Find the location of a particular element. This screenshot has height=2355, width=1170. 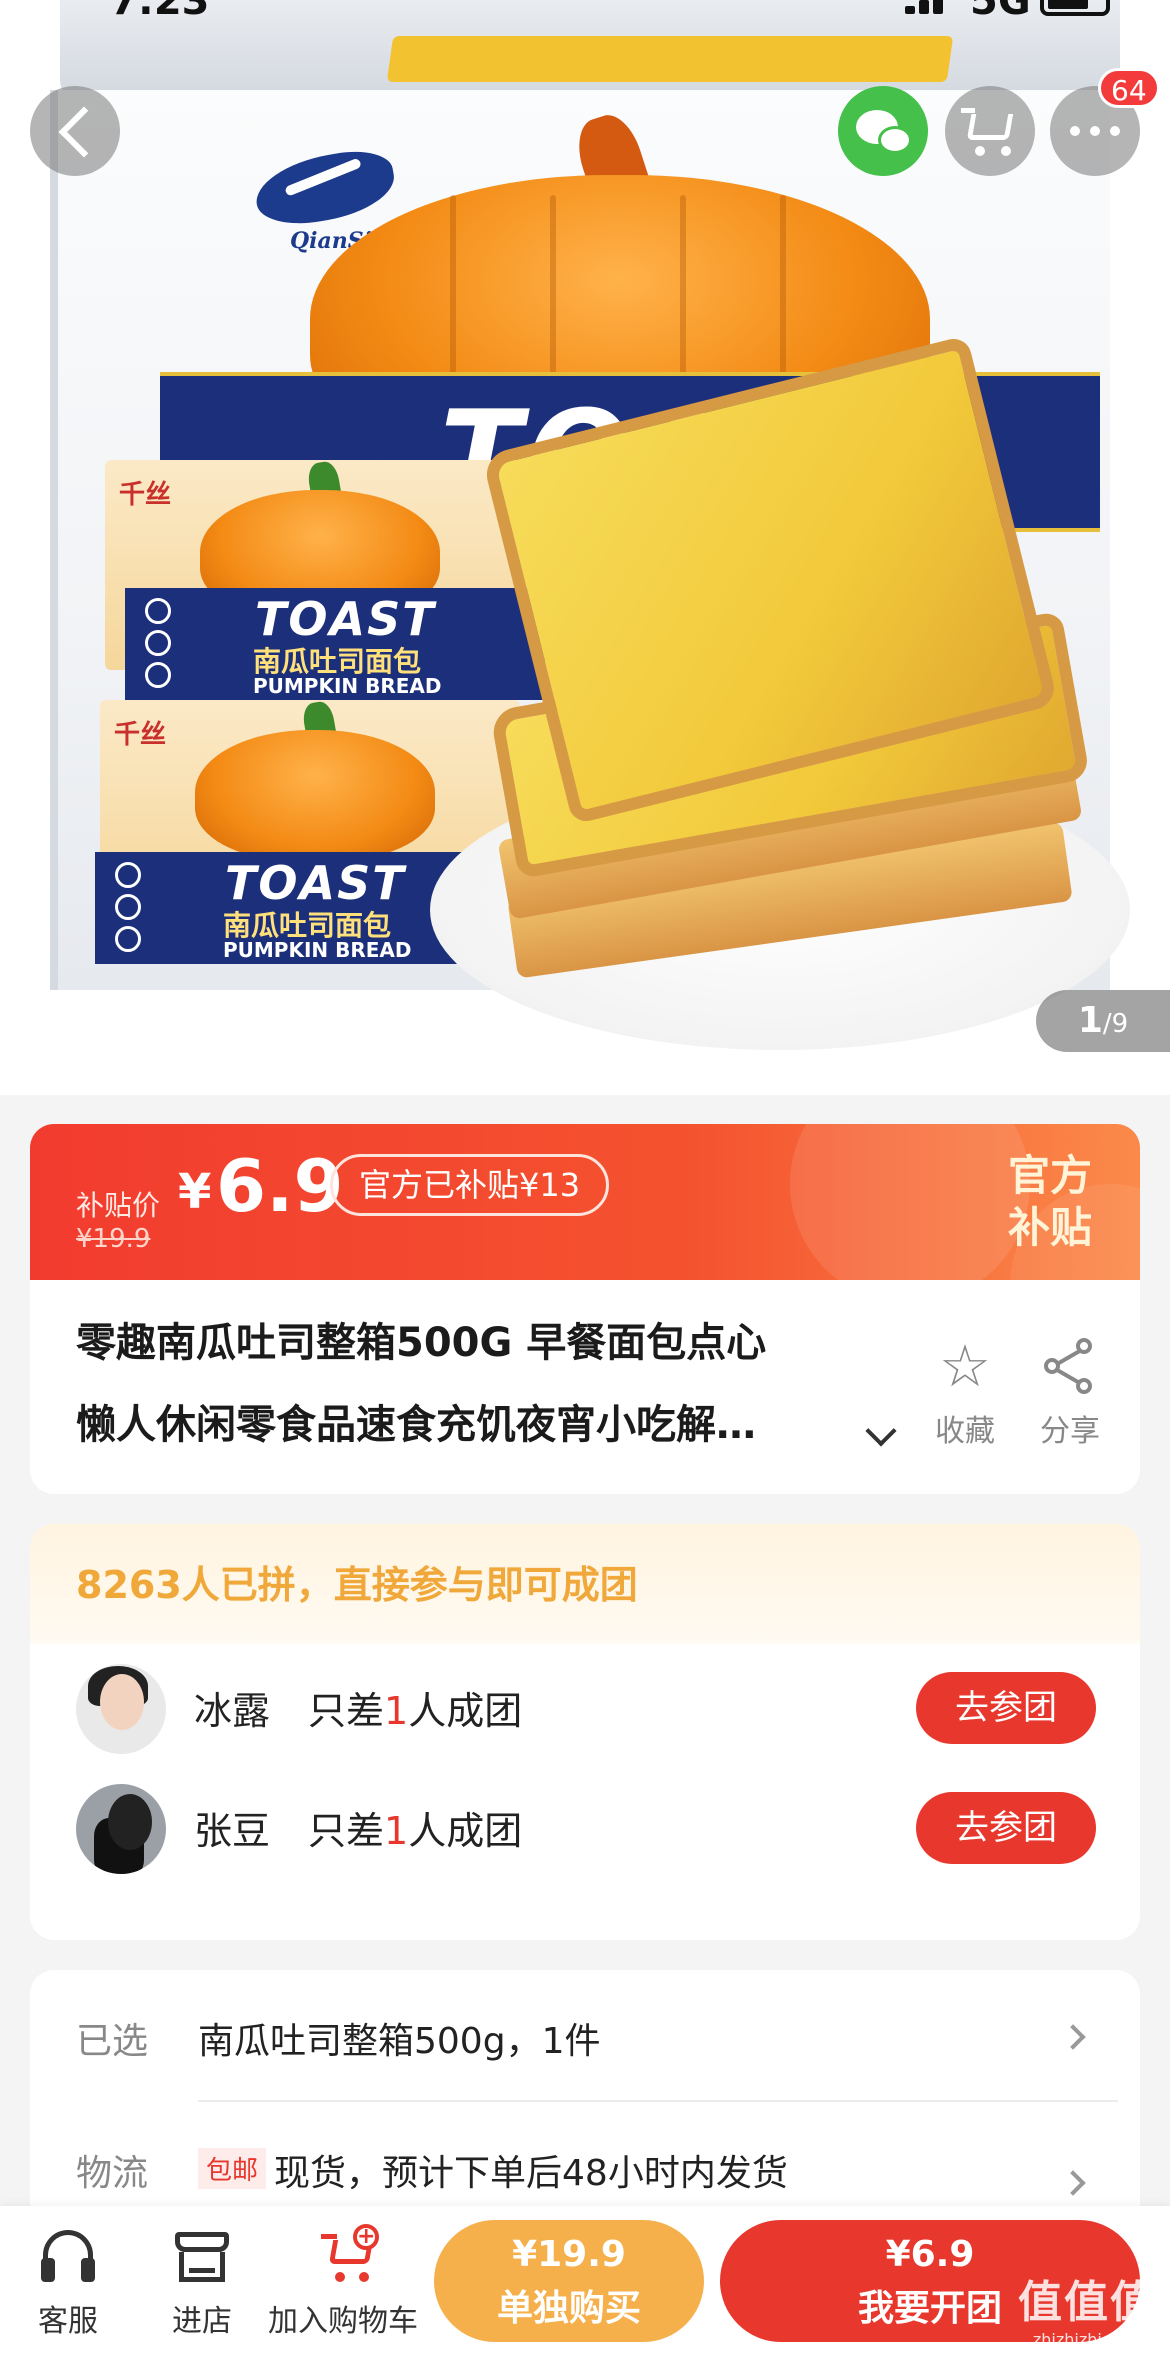

shipping-value: 包邮 现货，预计下单后48小时内发货 is located at coordinates (493, 2170).